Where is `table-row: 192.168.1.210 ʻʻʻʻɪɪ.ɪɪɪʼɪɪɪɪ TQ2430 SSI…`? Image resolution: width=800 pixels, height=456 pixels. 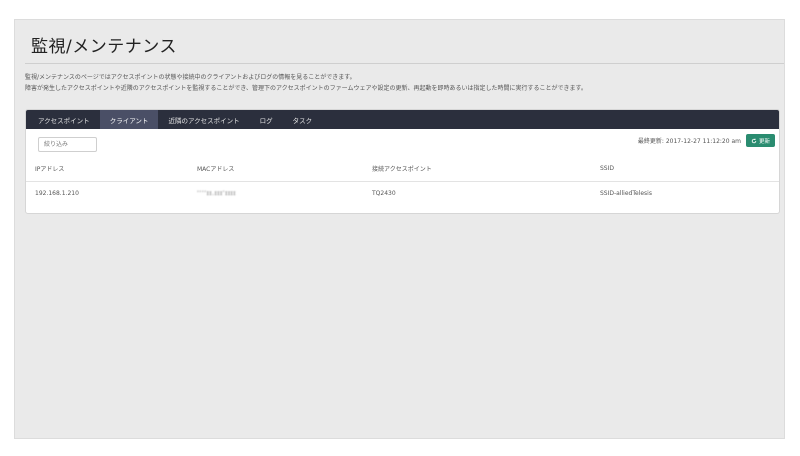
table-row: 192.168.1.210 ʻʻʻʻɪɪ.ɪɪɪʼɪɪɪɪ TQ2430 SSI… is located at coordinates (402, 193).